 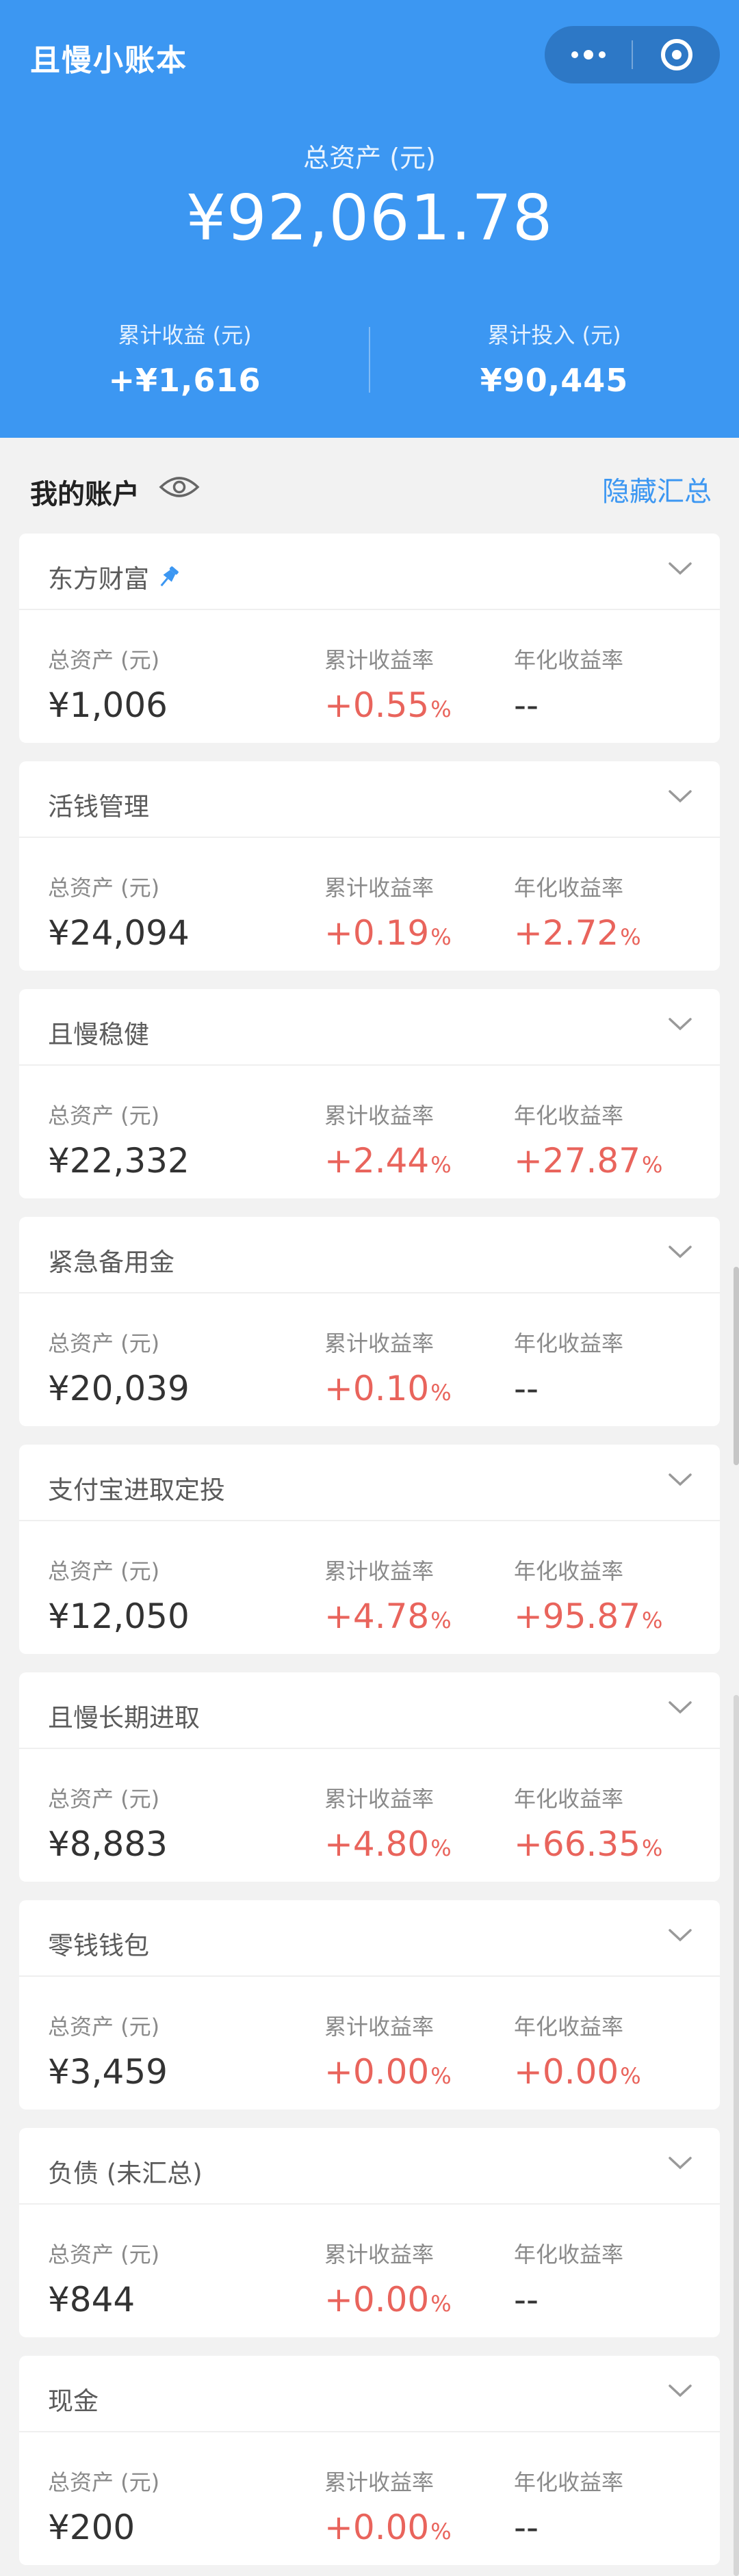 What do you see at coordinates (388, 1823) in the screenshot?
I see `cumulative-rate-column: 累计收益率 +4.80%` at bounding box center [388, 1823].